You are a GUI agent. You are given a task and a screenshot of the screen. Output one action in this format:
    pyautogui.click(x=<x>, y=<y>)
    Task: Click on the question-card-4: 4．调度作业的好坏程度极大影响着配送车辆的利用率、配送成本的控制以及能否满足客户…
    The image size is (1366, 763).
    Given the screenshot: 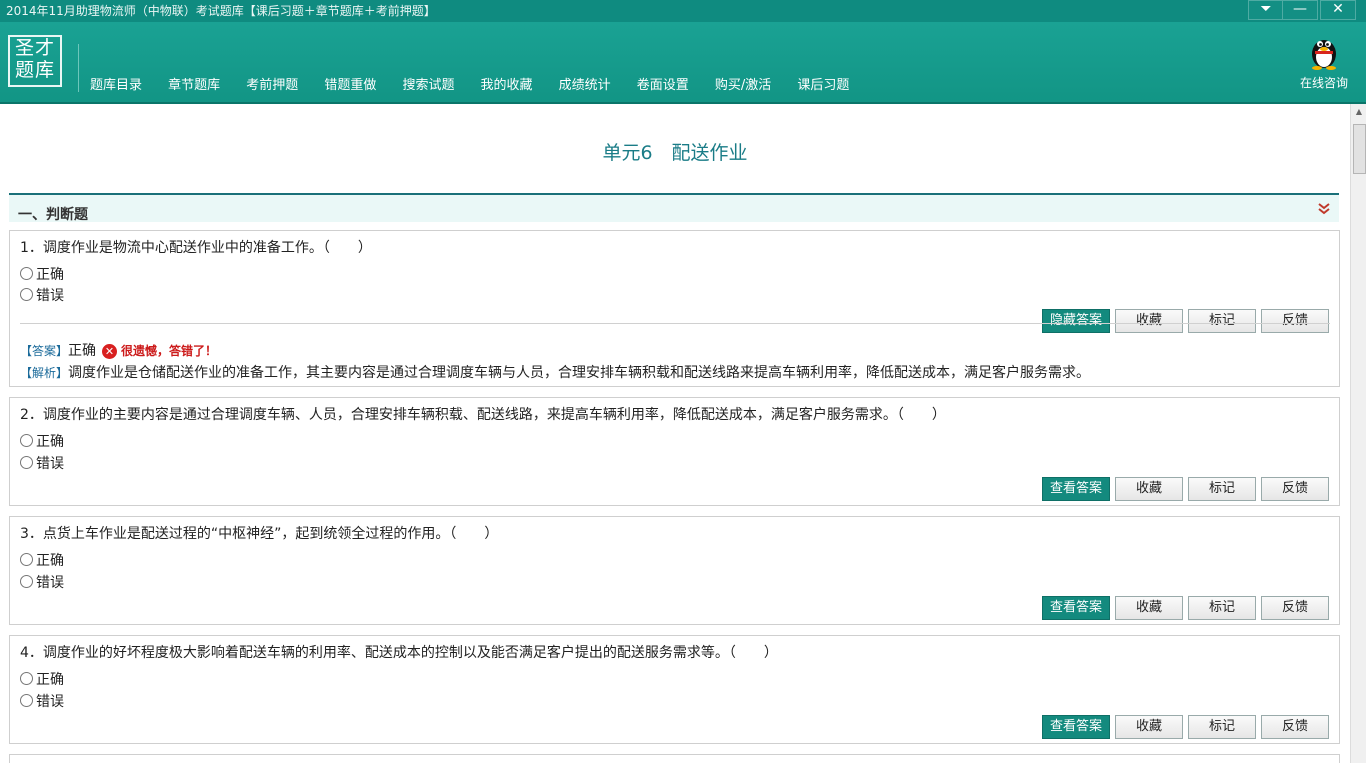 What is the action you would take?
    pyautogui.click(x=674, y=689)
    